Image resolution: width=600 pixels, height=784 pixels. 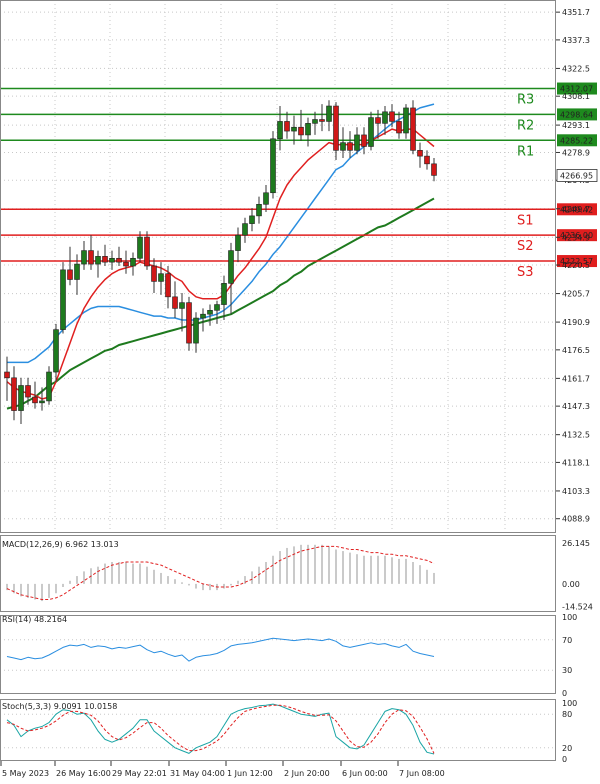 What do you see at coordinates (197, 773) in the screenshot?
I see `time-label: 31 May 04:00` at bounding box center [197, 773].